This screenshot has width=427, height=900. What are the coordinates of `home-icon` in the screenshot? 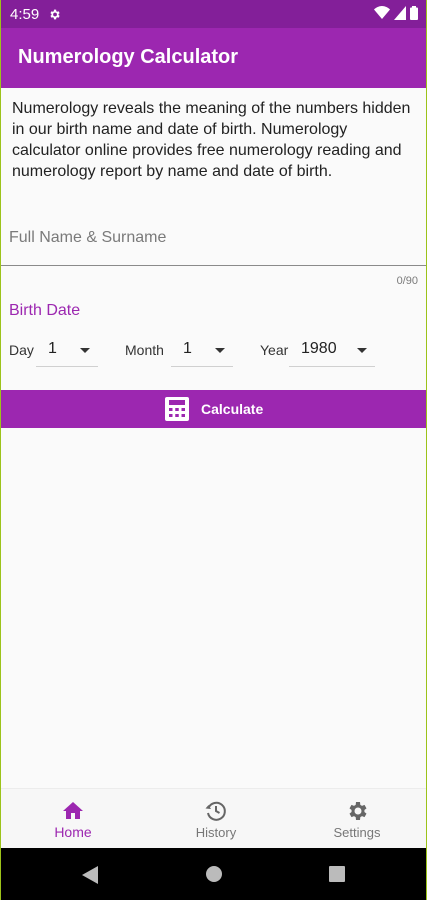 It's located at (73, 810).